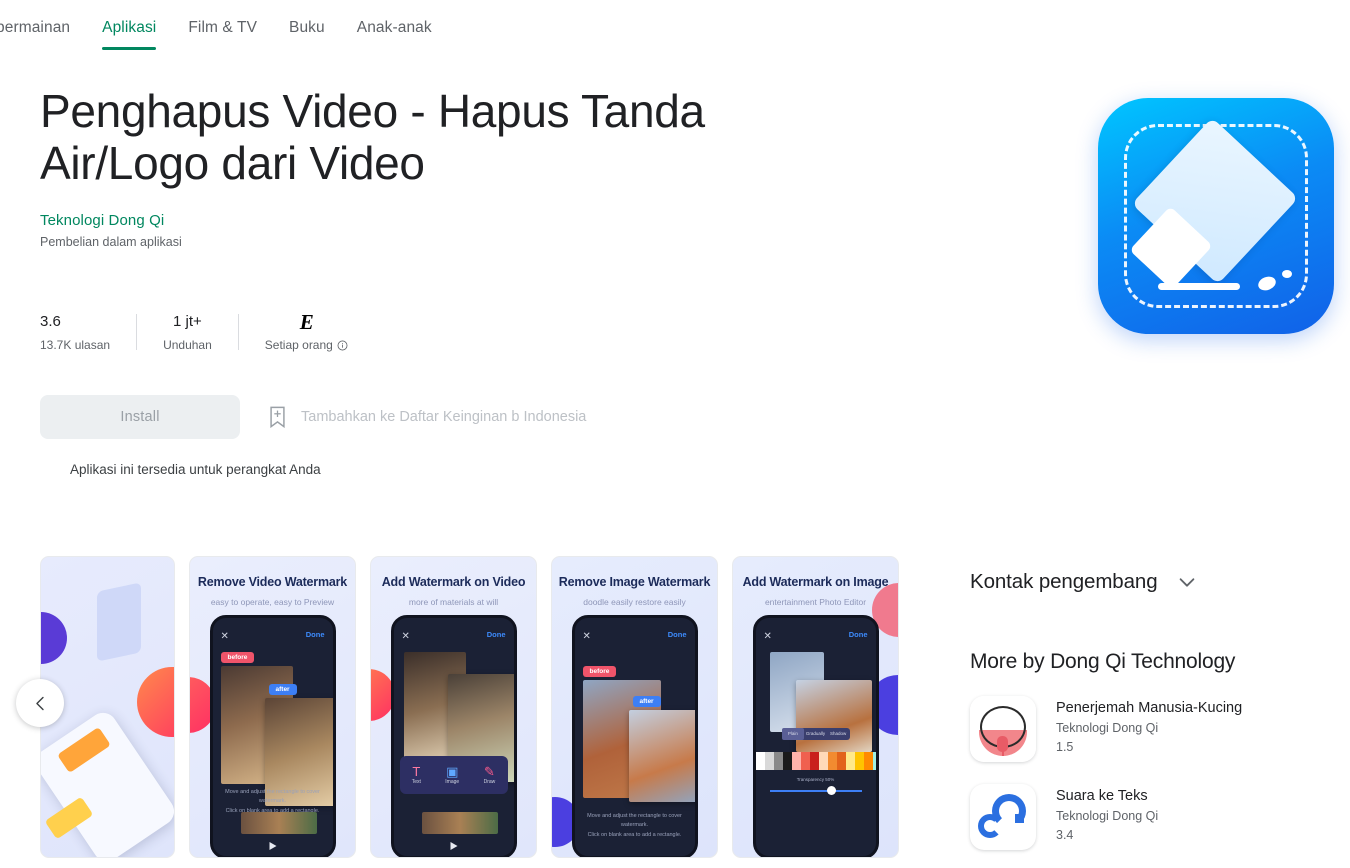 This screenshot has width=1350, height=868. I want to click on screenshot-caption-title: Remove Image Watermark, so click(634, 582).